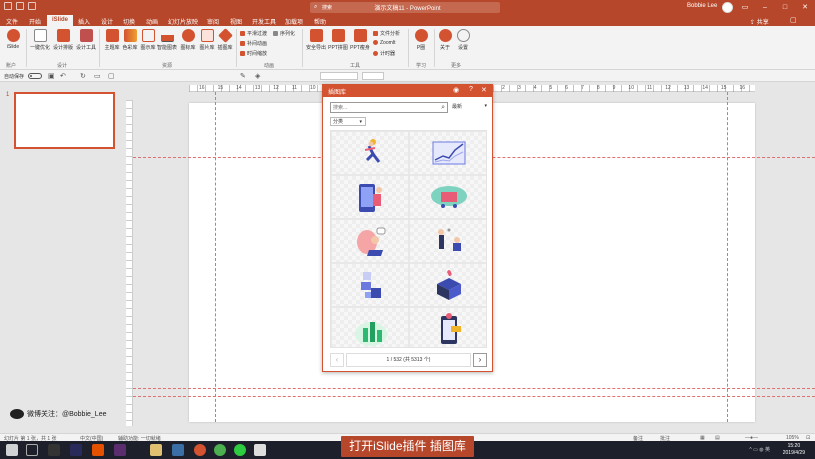 The image size is (815, 459). I want to click on tab-islide: iSlide, so click(60, 20).